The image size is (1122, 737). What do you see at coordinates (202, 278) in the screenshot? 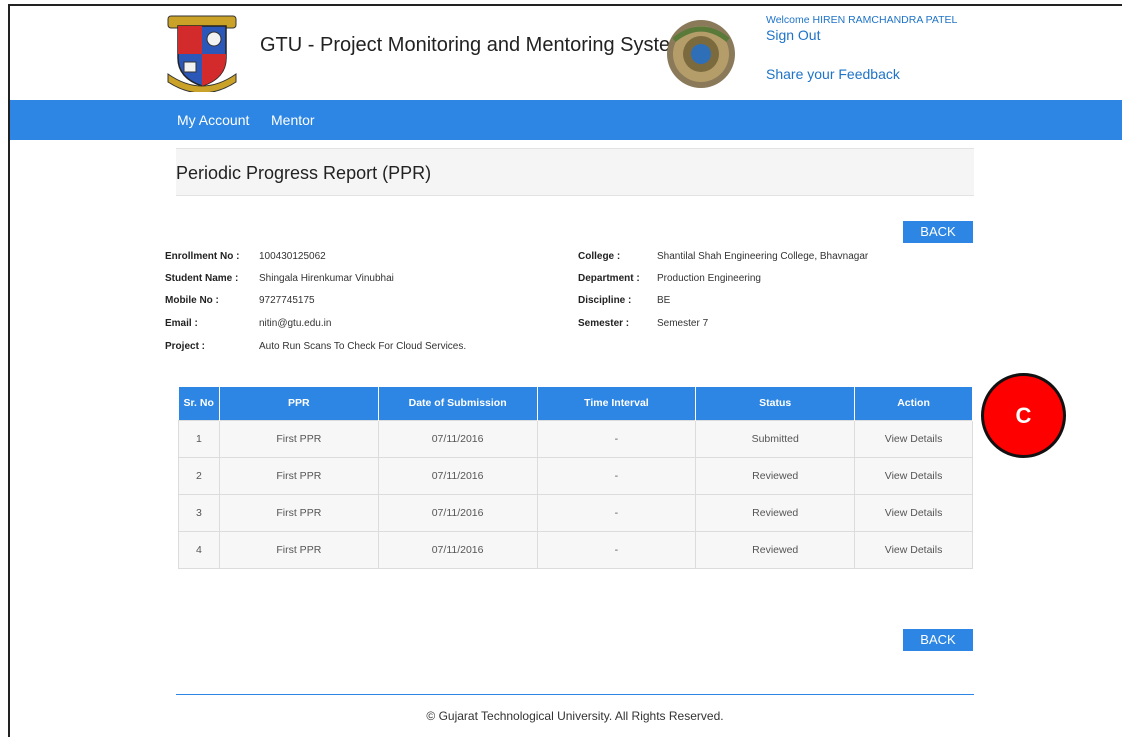
I see `student-name-label: Student Name :` at bounding box center [202, 278].